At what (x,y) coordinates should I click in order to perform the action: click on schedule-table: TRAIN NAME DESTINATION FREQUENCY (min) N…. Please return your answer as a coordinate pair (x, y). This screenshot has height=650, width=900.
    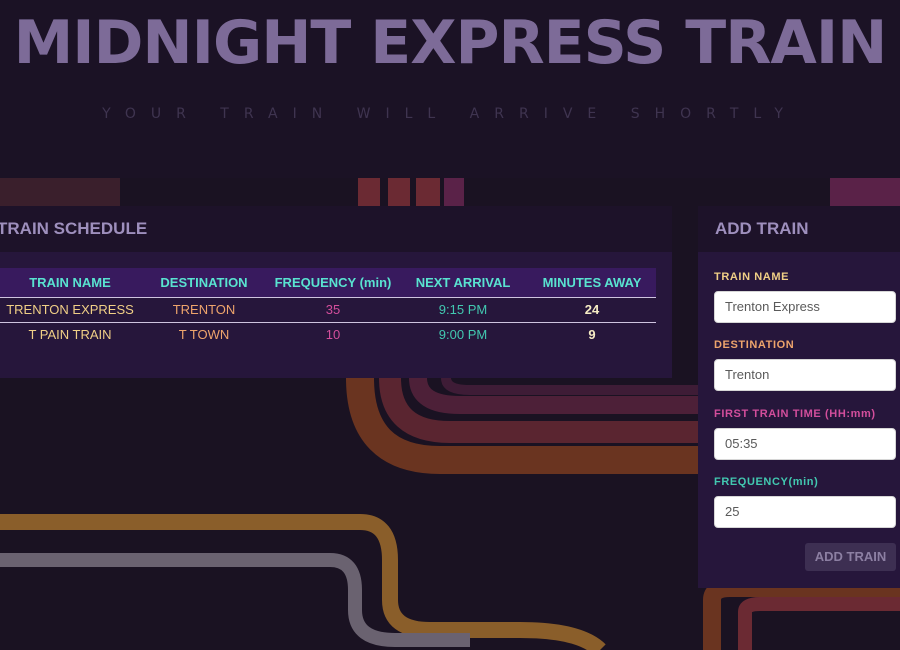
    Looking at the image, I should click on (328, 307).